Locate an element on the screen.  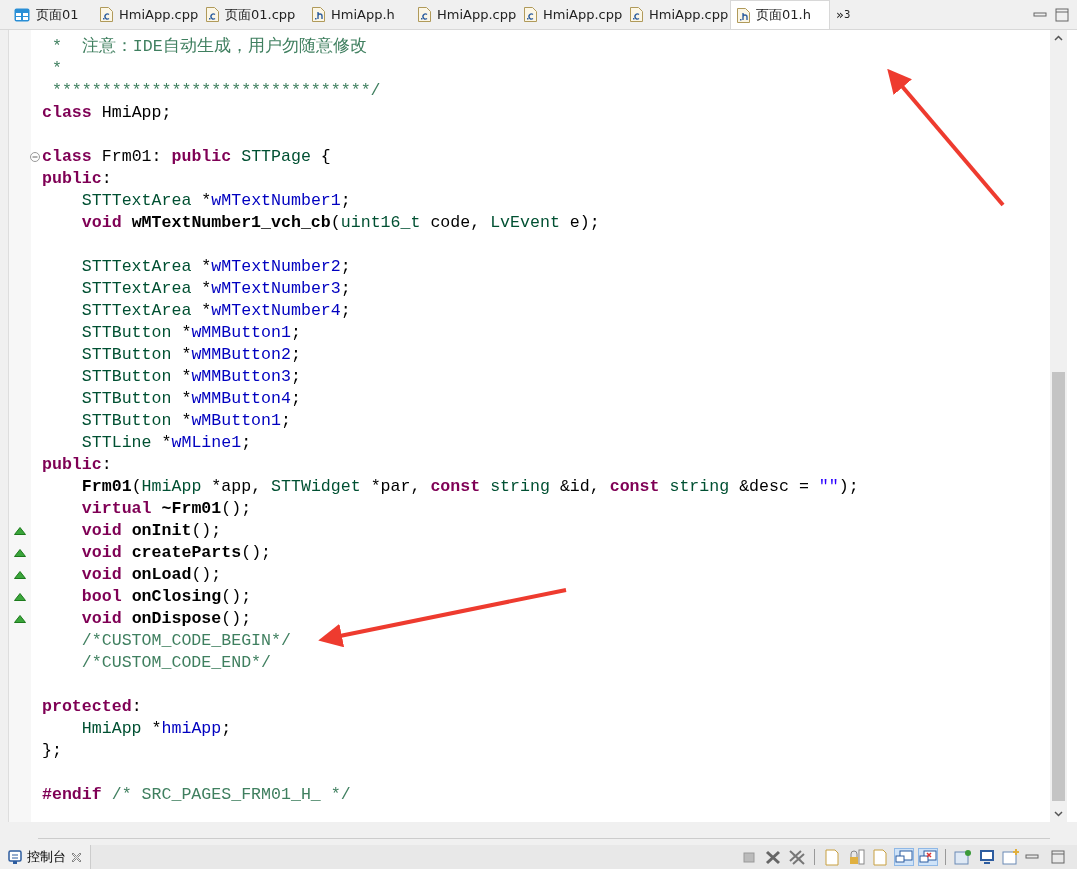
code-line: * 注意：IDE自动生成，用户勿随意修改 is located at coordinates (208, 46).